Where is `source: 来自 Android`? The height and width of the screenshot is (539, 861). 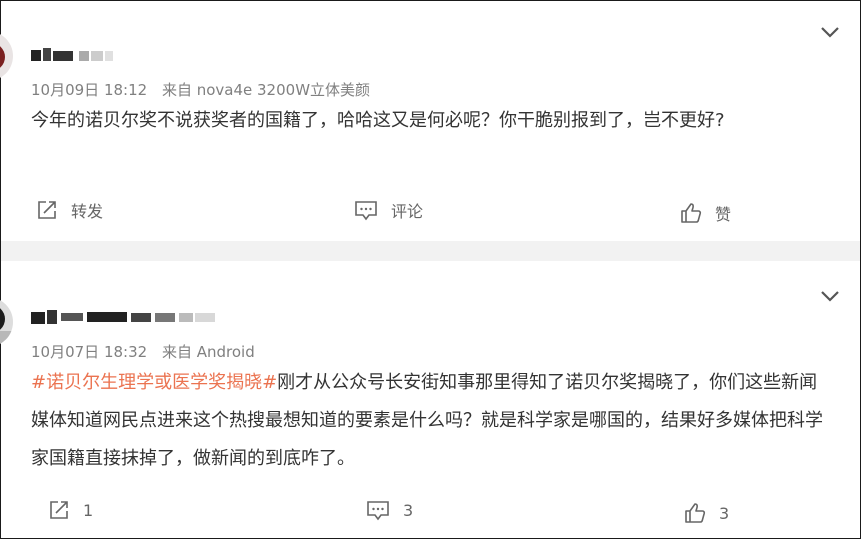 source: 来自 Android is located at coordinates (208, 352).